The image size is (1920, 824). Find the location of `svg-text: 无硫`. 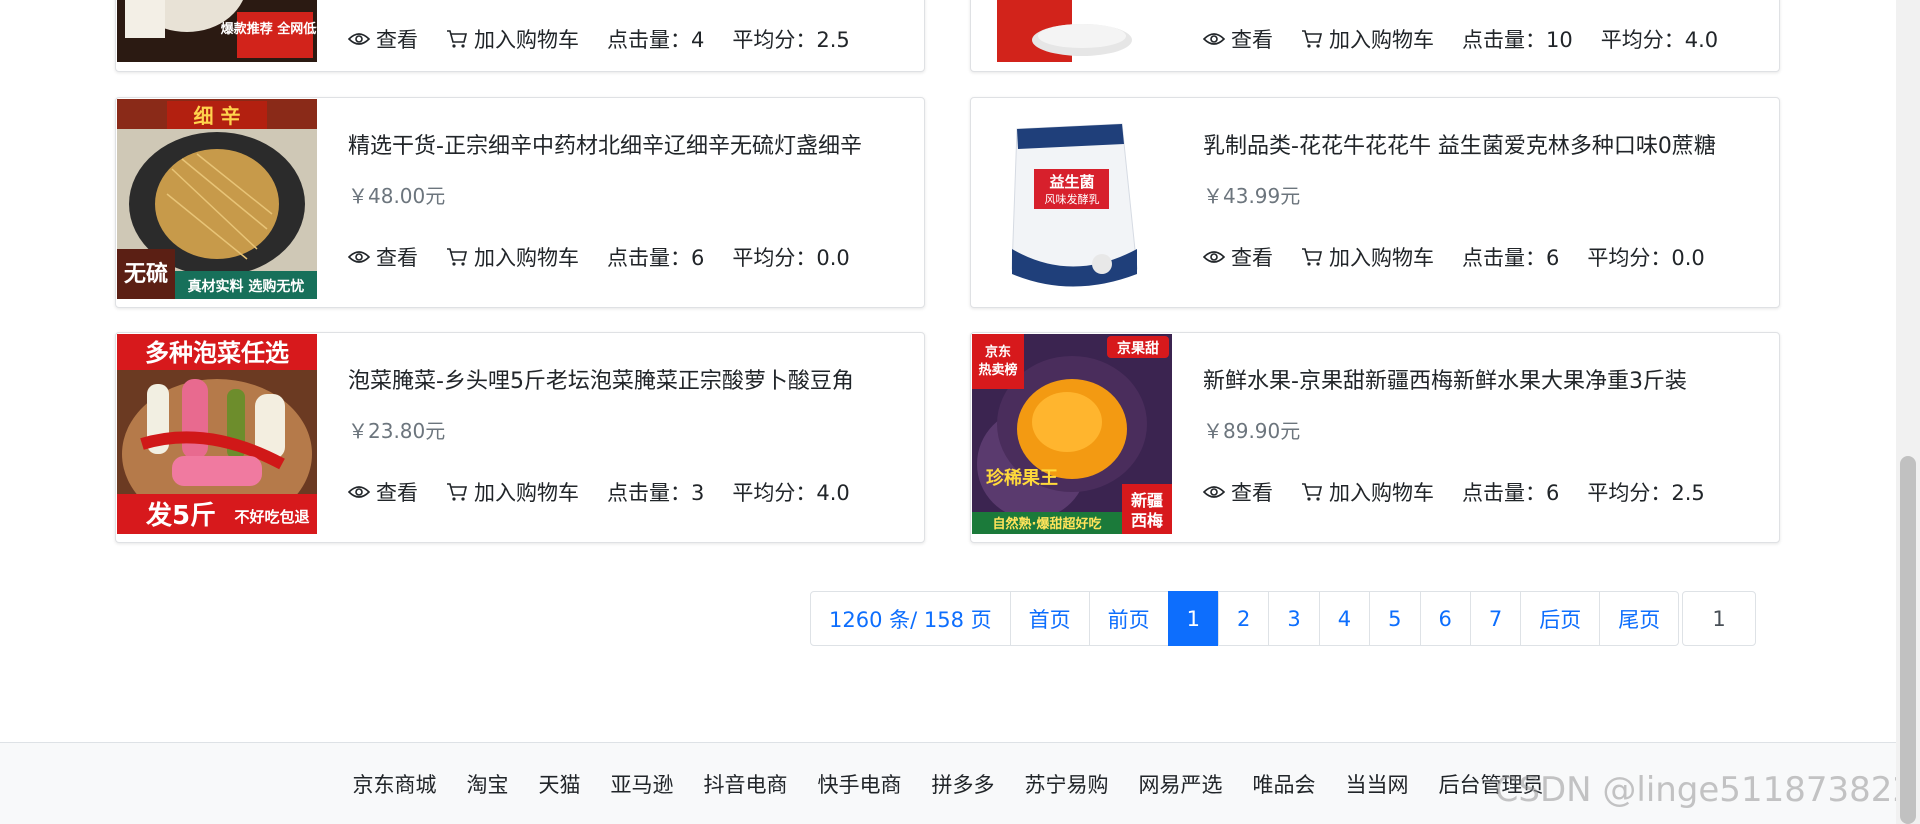

svg-text: 无硫 is located at coordinates (146, 274).